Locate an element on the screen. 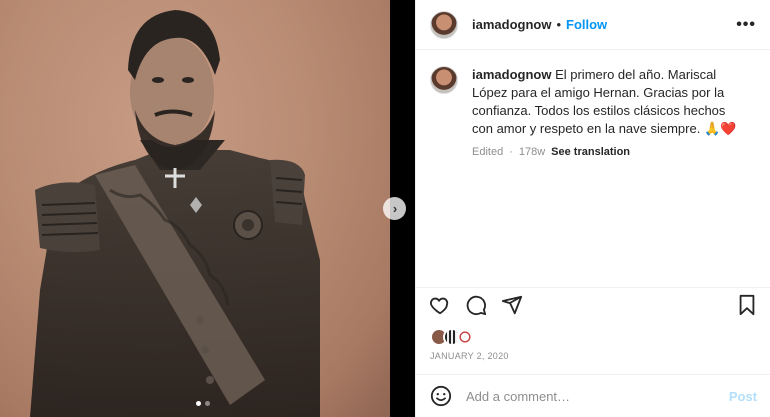 Image resolution: width=770 pixels, height=417 pixels. comment-input is located at coordinates (586, 396).